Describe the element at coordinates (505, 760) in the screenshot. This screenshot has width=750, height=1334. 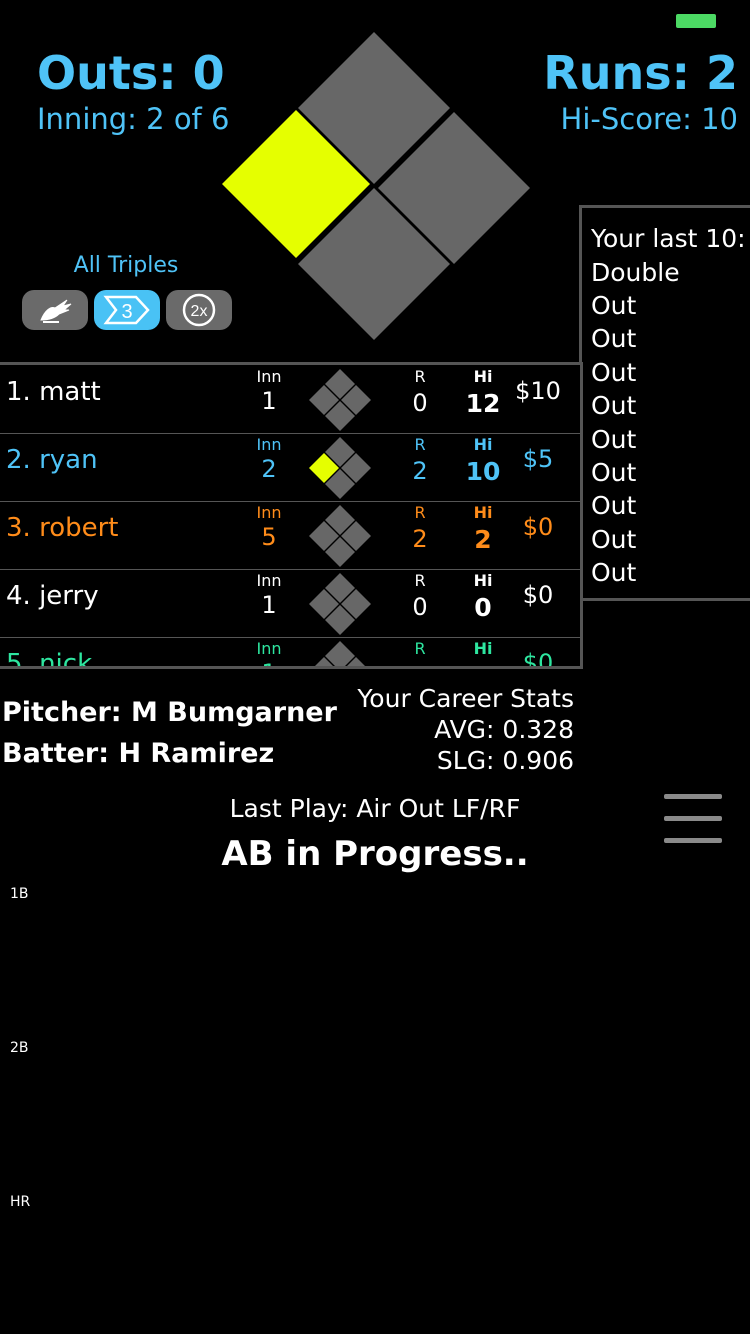
I see `career-slg: SLG: 0.906` at that location.